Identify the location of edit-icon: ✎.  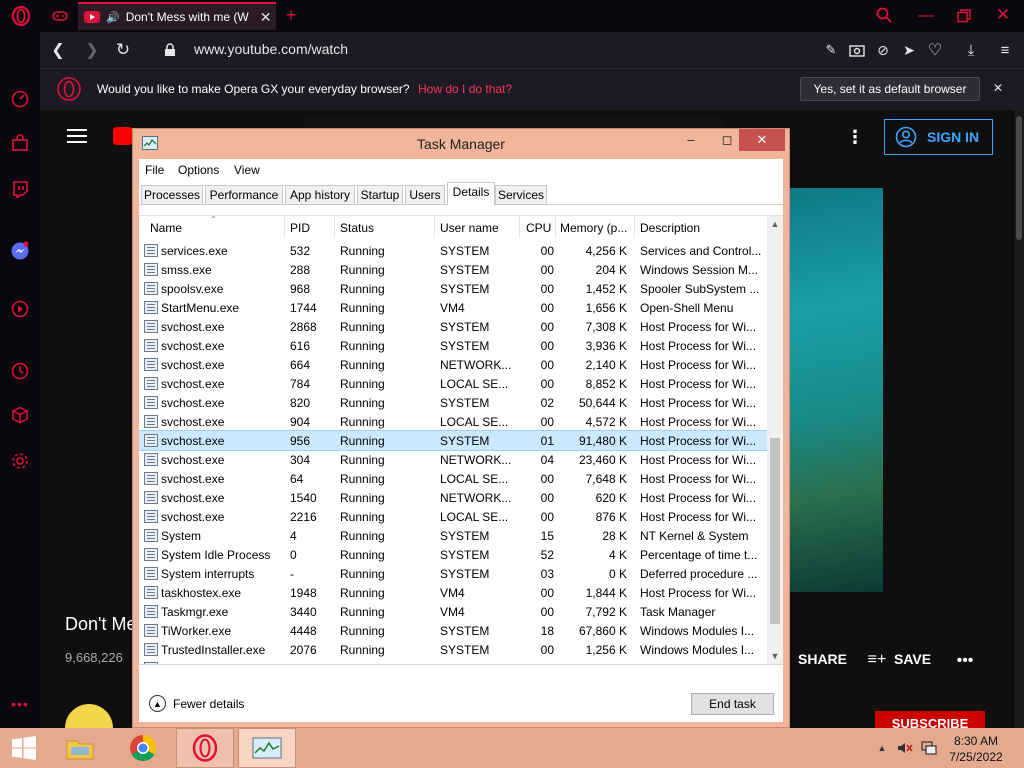
(831, 50).